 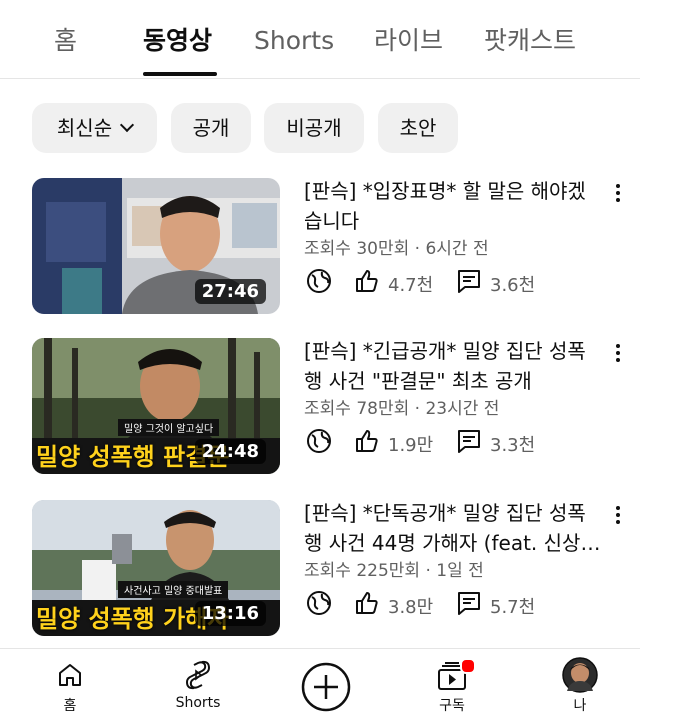 What do you see at coordinates (513, 285) in the screenshot?
I see `comment-count: 3.6천` at bounding box center [513, 285].